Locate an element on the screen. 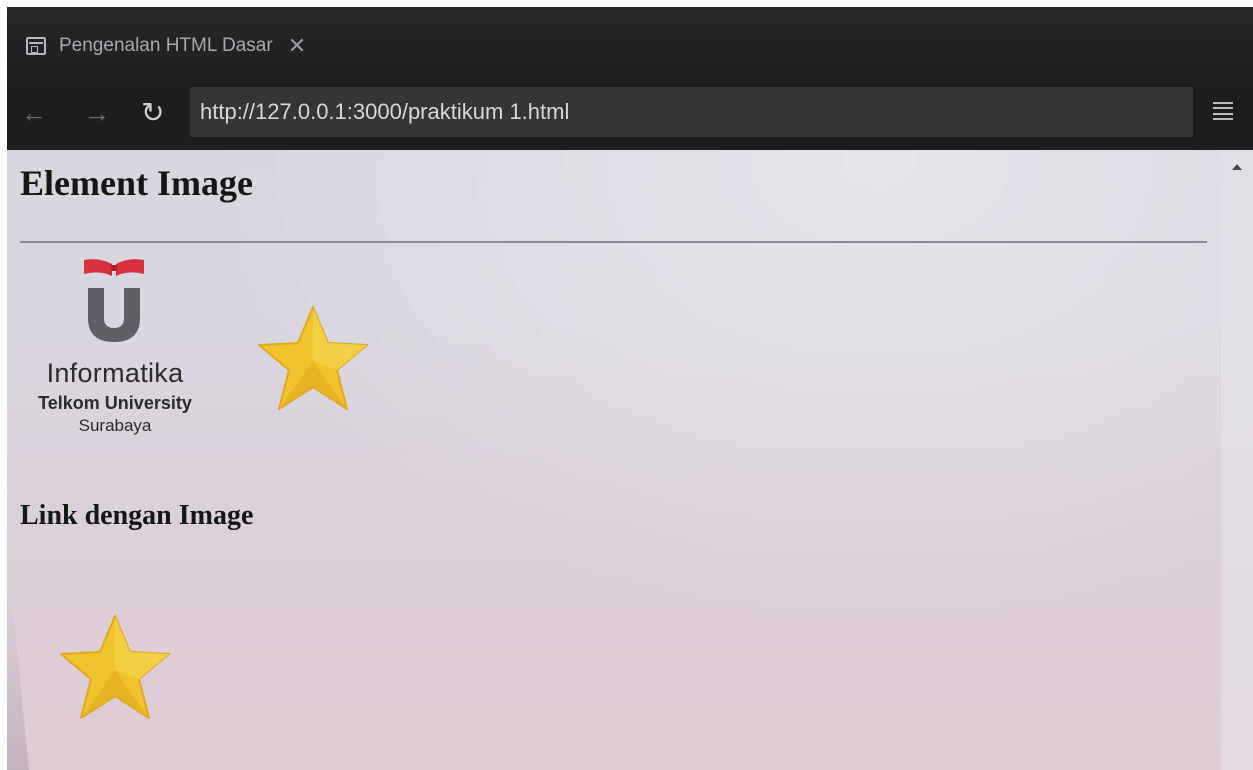 The width and height of the screenshot is (1253, 770). tab-active: Pengenalan HTML Dasar ✕ is located at coordinates (207, 45).